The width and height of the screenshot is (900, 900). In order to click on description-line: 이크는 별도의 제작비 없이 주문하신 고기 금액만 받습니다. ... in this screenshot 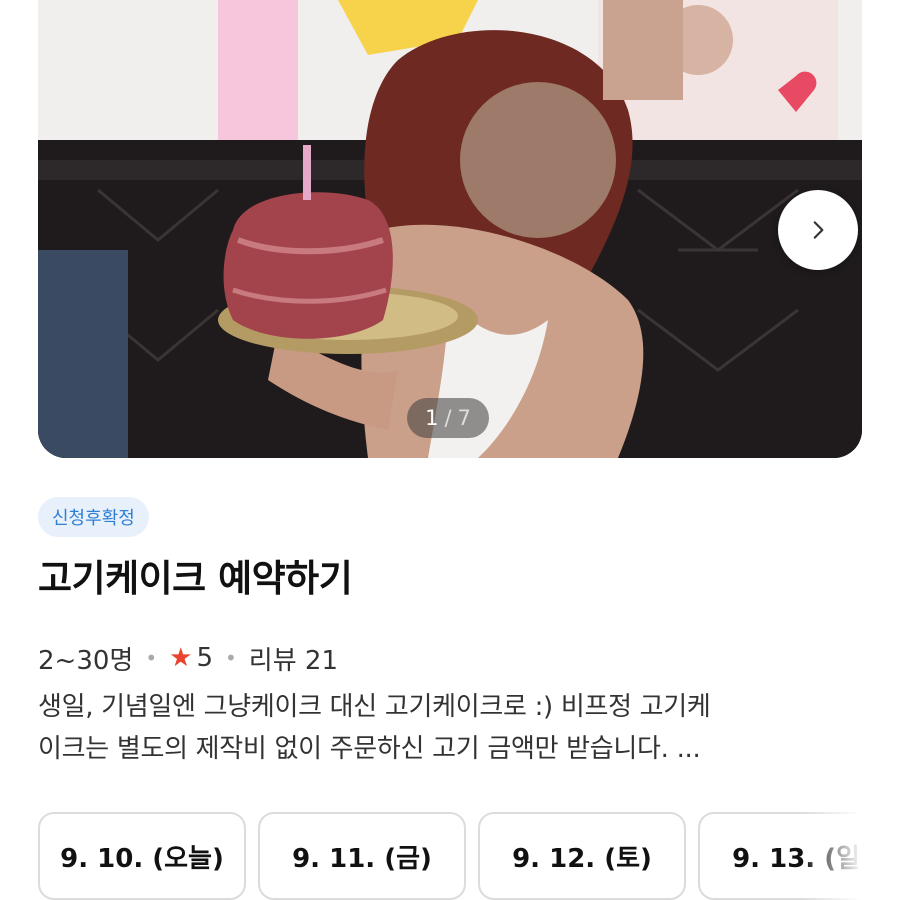, I will do `click(369, 749)`.